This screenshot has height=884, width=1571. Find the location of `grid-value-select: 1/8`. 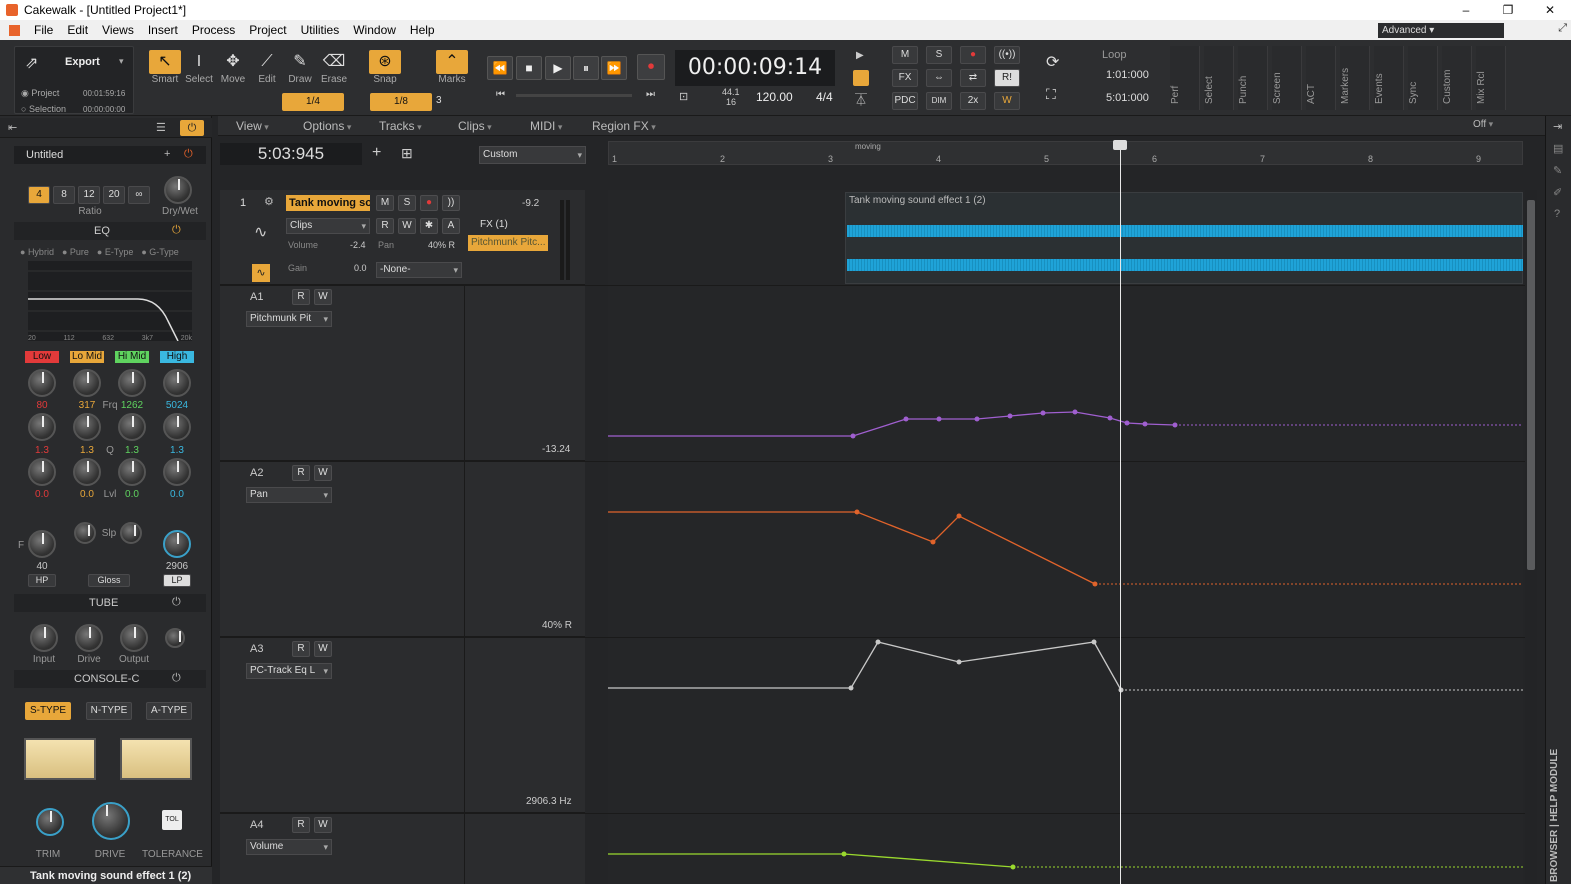

grid-value-select: 1/8 is located at coordinates (401, 102).